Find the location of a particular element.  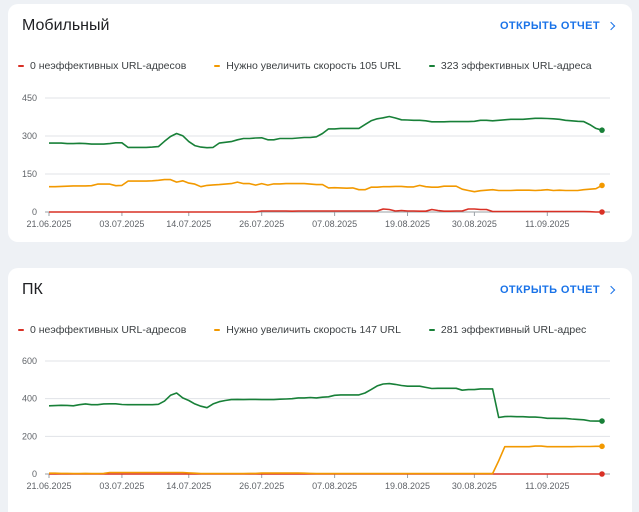

card-title: Мобильный is located at coordinates (66, 25).